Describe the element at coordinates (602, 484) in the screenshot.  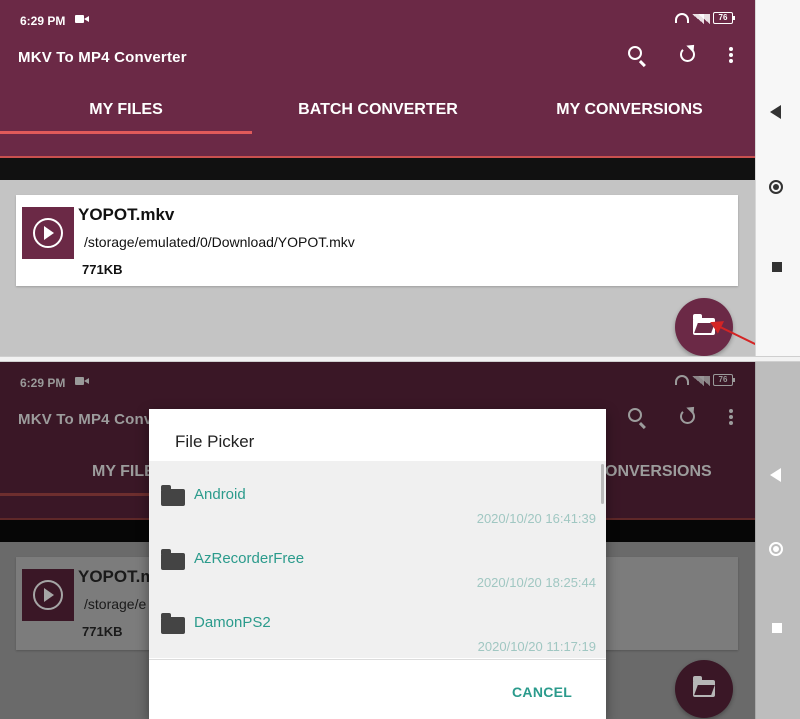
I see `list-scrollbar` at that location.